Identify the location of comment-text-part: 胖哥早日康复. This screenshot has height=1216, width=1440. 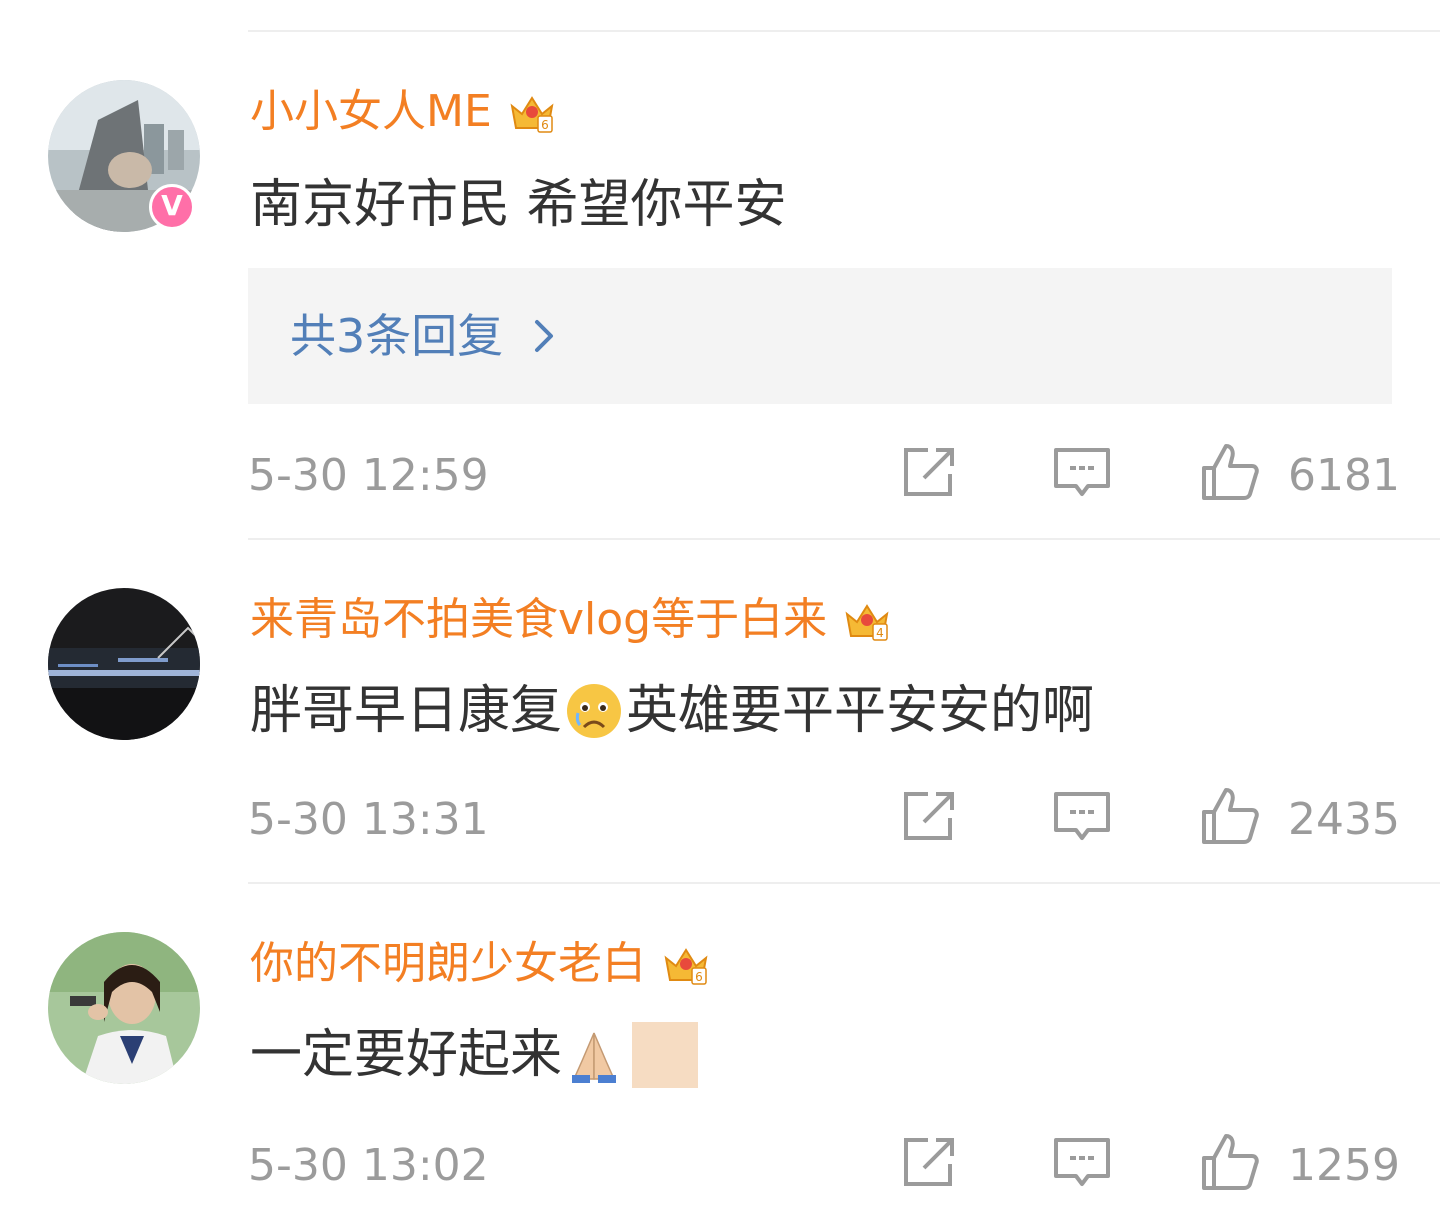
(406, 711).